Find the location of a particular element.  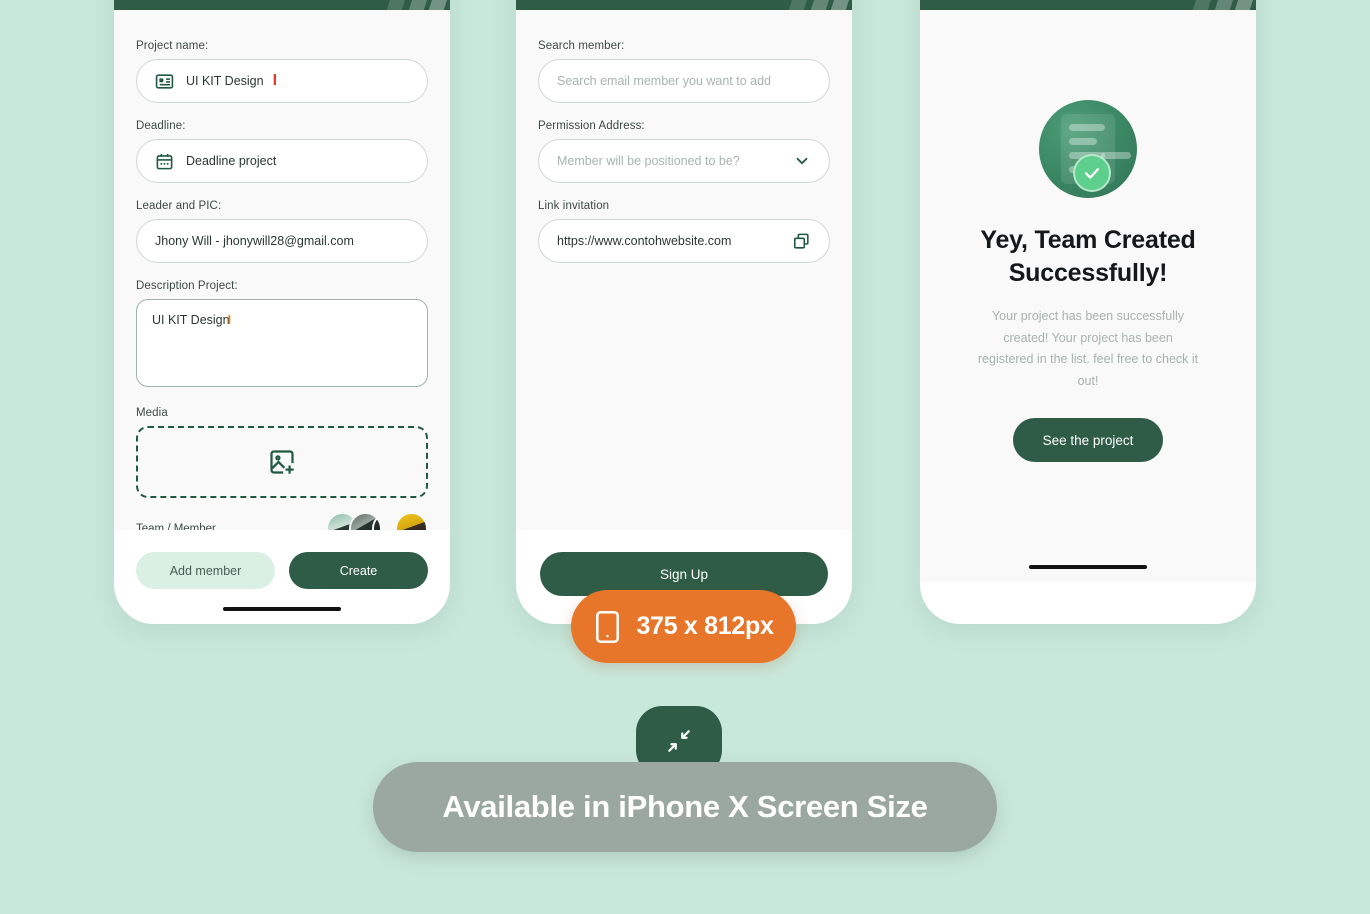

team-member-row: Team / Member is located at coordinates (282, 521).